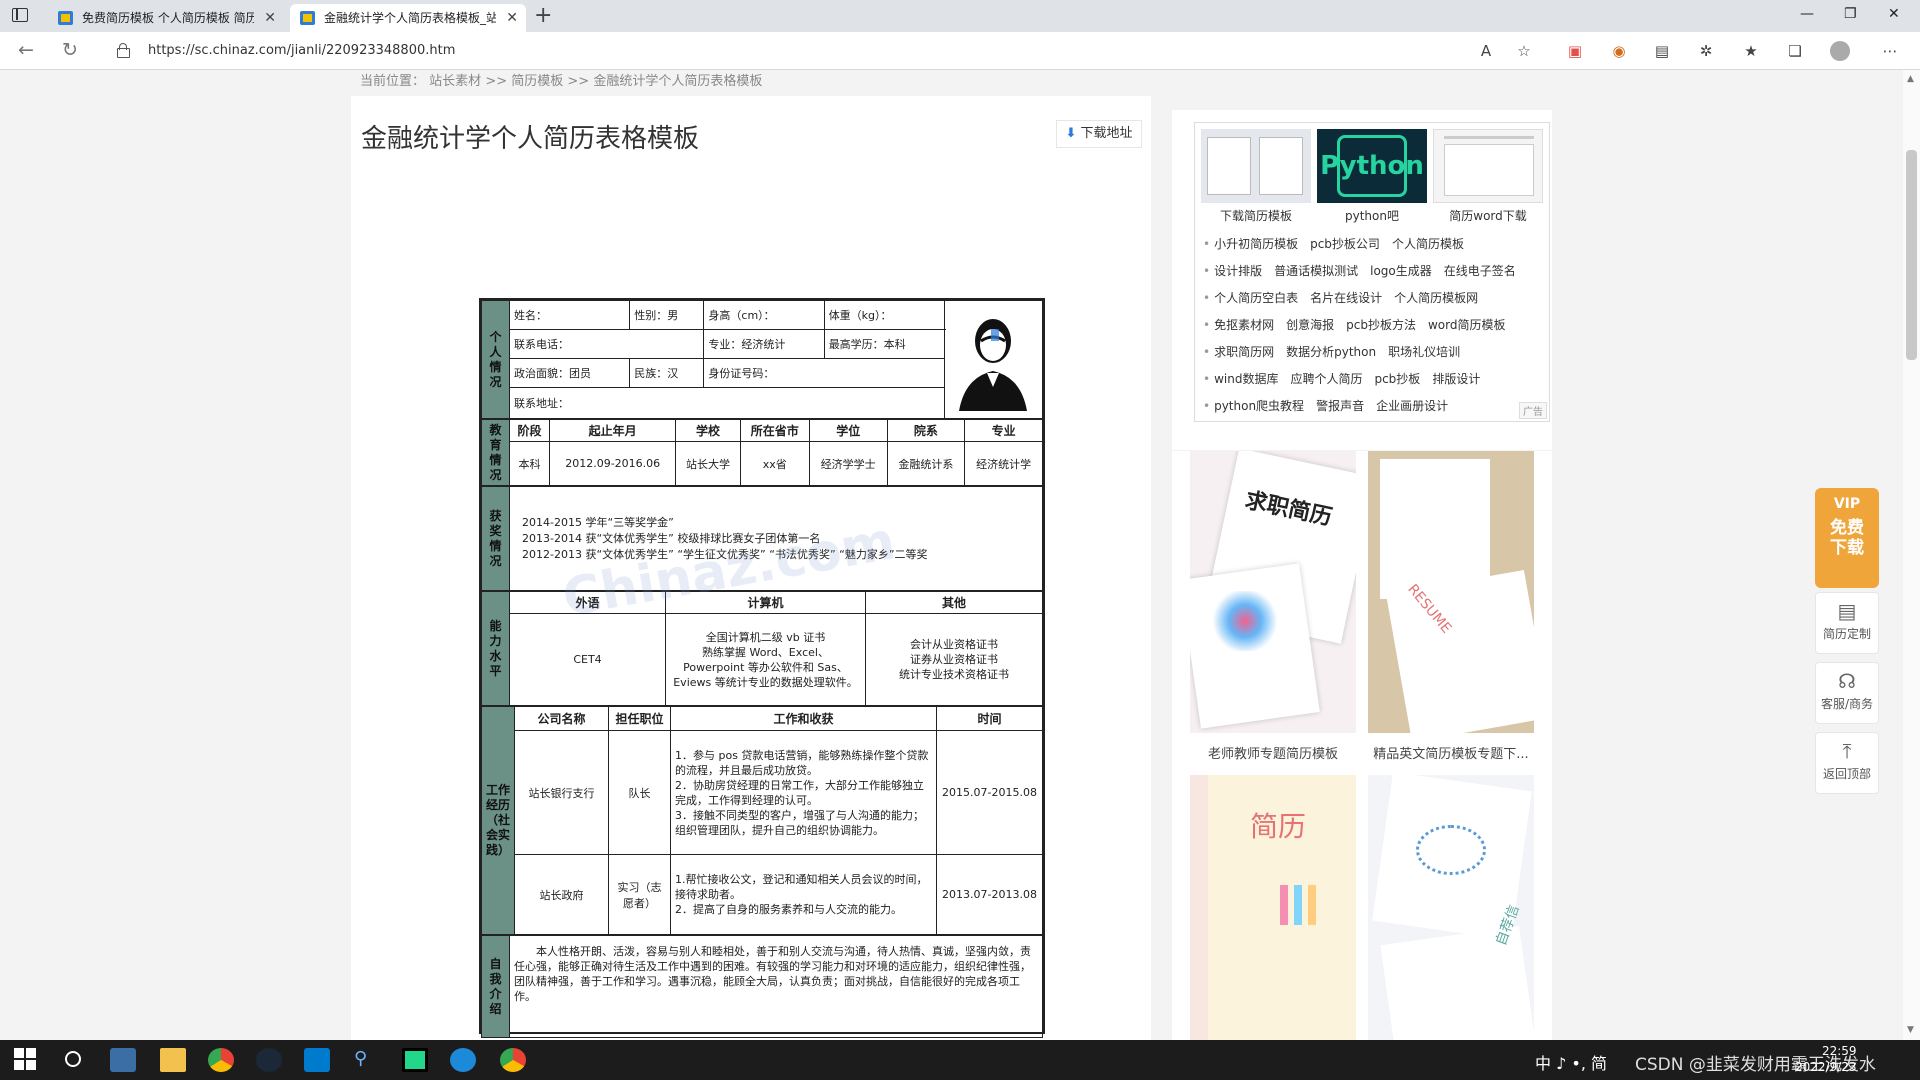  What do you see at coordinates (561, 792) in the screenshot?
I see `work-company: 站长银行支行` at bounding box center [561, 792].